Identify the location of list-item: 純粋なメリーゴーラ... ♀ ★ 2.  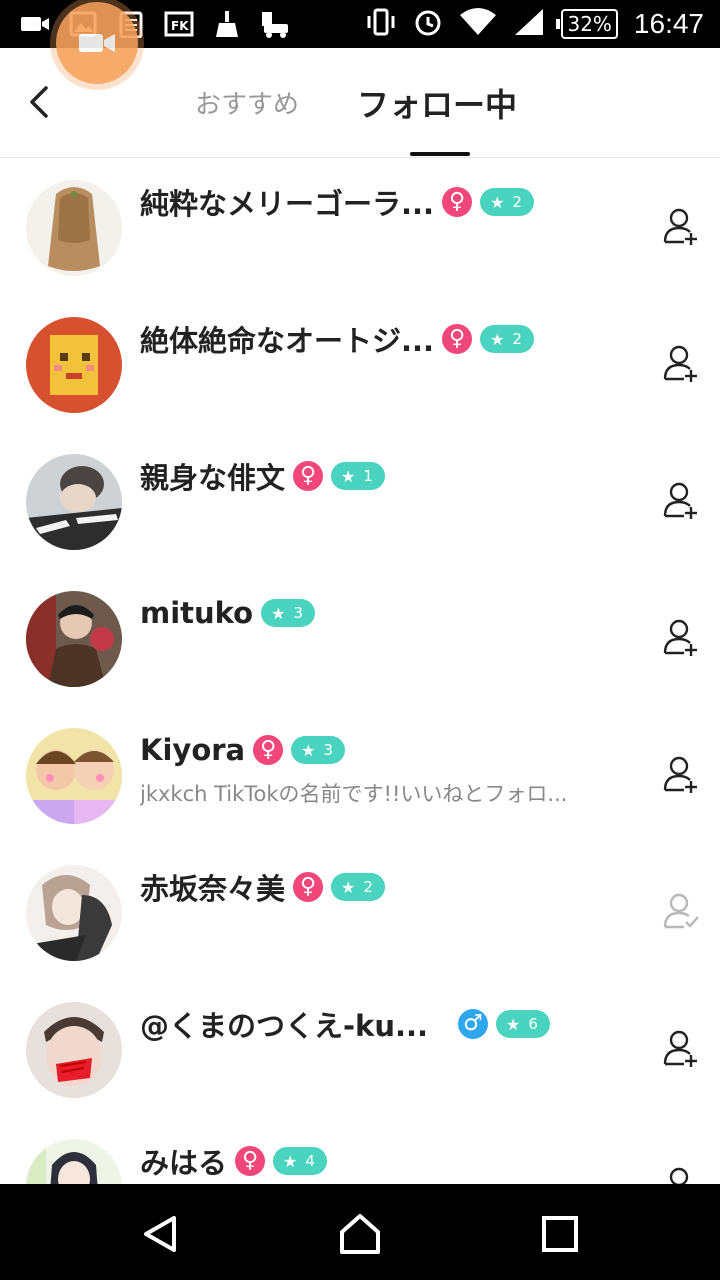
(360, 226).